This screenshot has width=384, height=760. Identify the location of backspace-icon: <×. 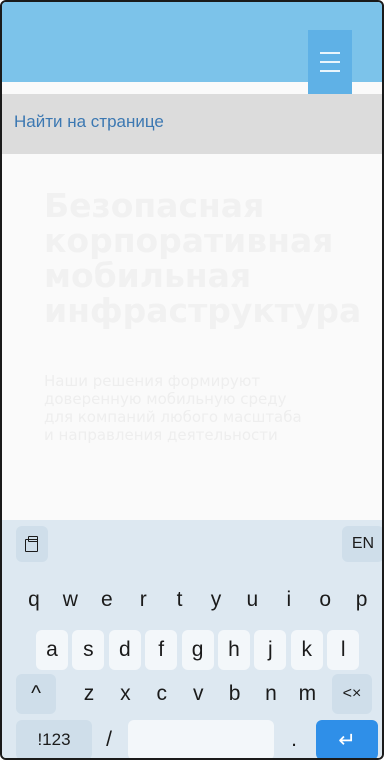
(352, 693).